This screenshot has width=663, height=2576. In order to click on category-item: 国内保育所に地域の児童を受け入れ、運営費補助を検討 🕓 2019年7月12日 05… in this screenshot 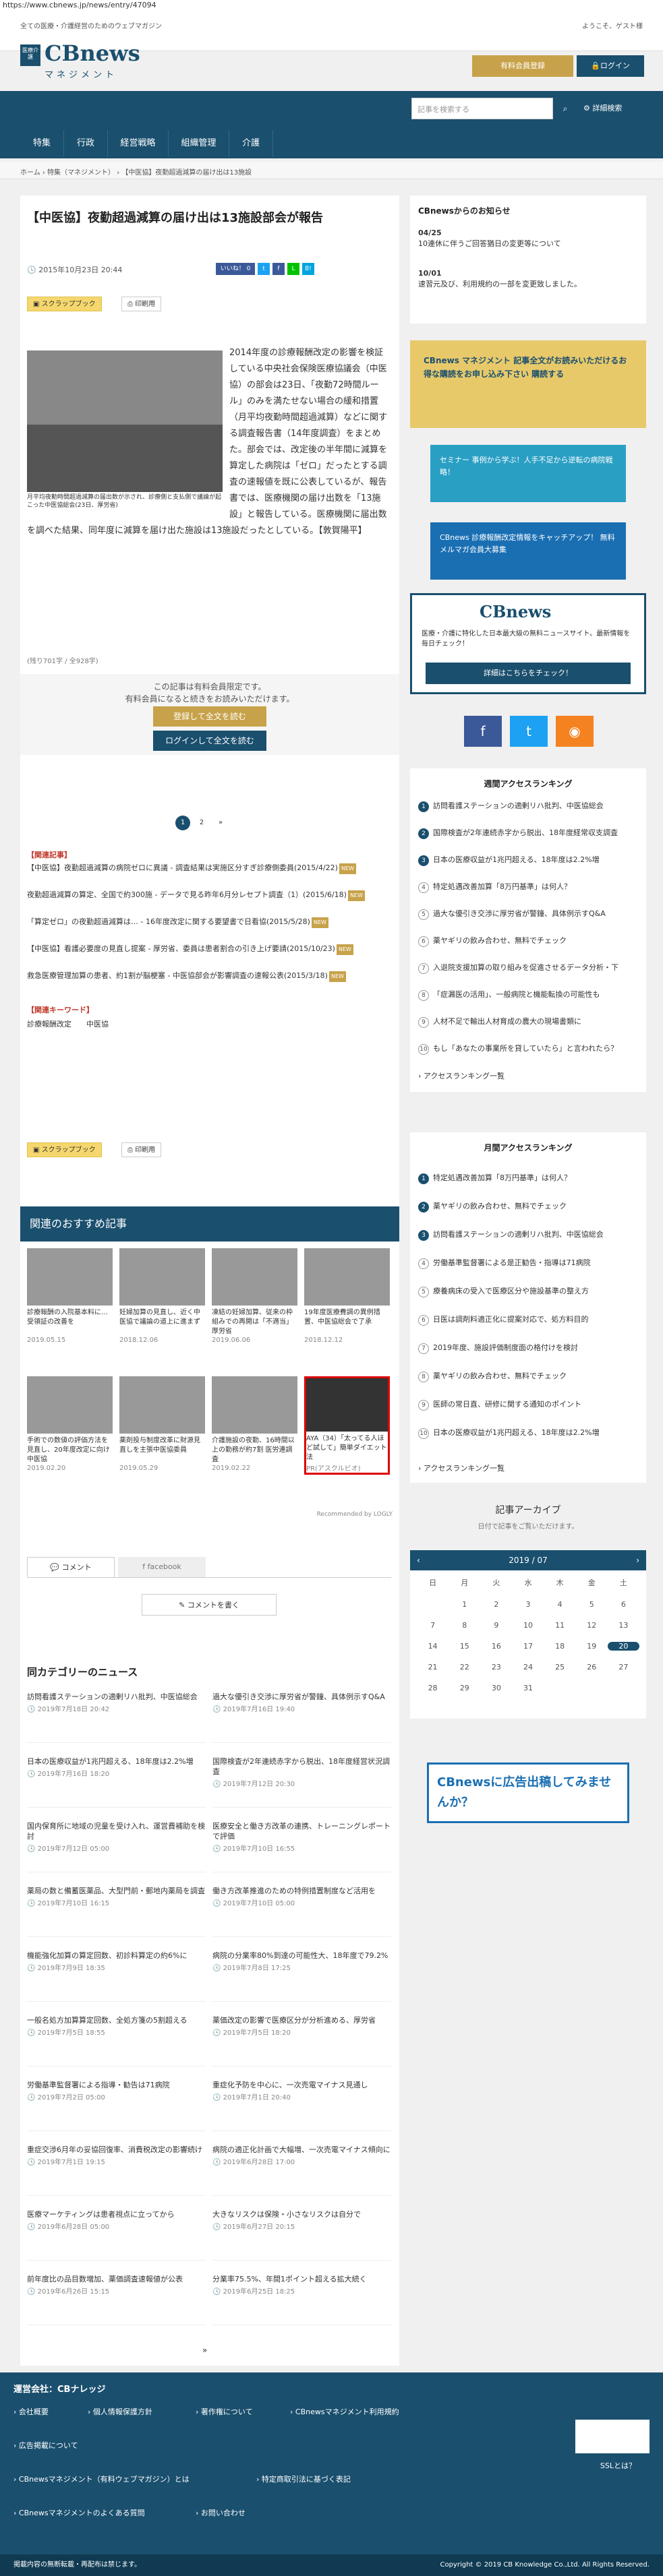, I will do `click(116, 1847)`.